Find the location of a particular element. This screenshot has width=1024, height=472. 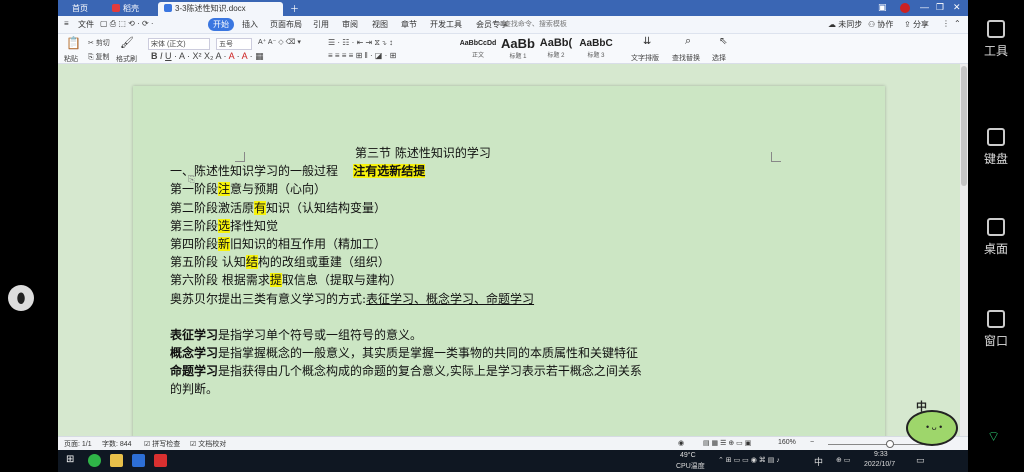

style-heading2: AaBb(标题 2 is located at coordinates (556, 49).